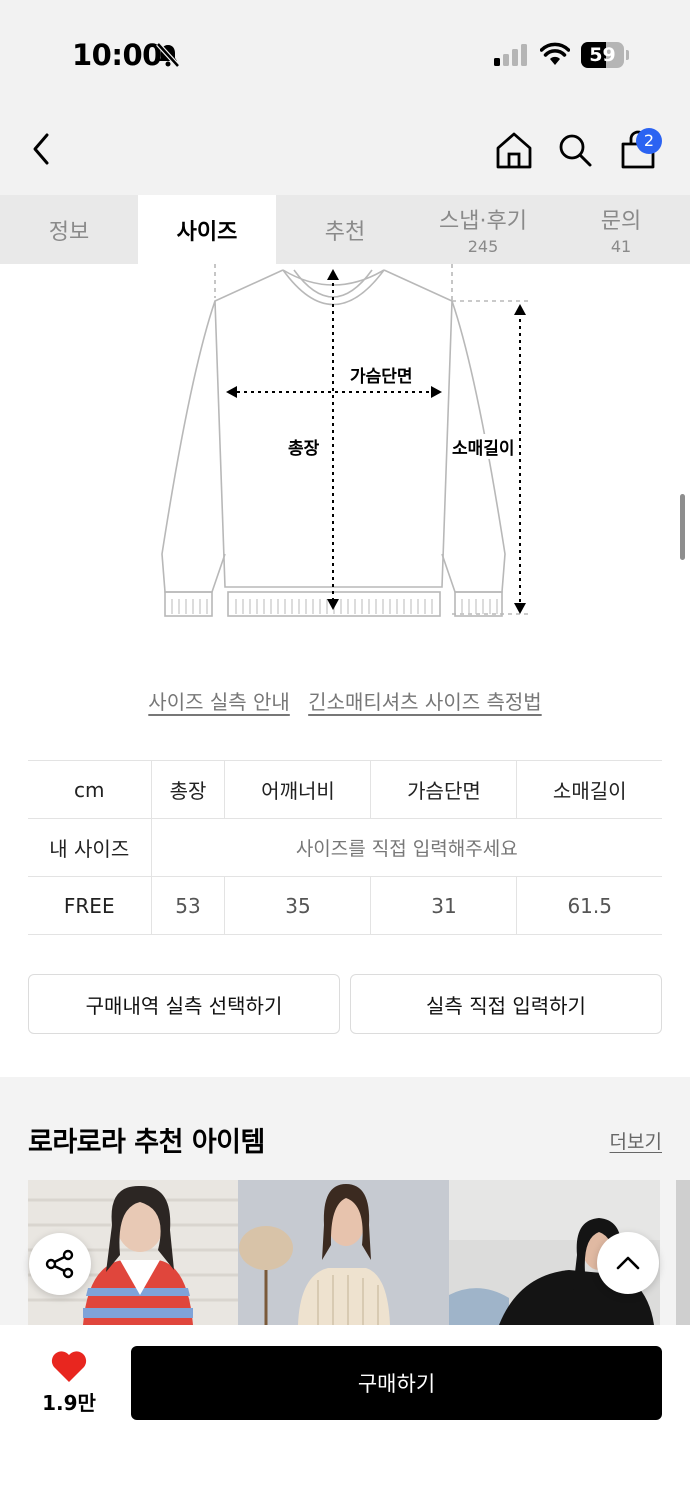 The width and height of the screenshot is (690, 1500). Describe the element at coordinates (506, 1004) in the screenshot. I see `direct-input-button: 실측 직접 입력하기` at that location.